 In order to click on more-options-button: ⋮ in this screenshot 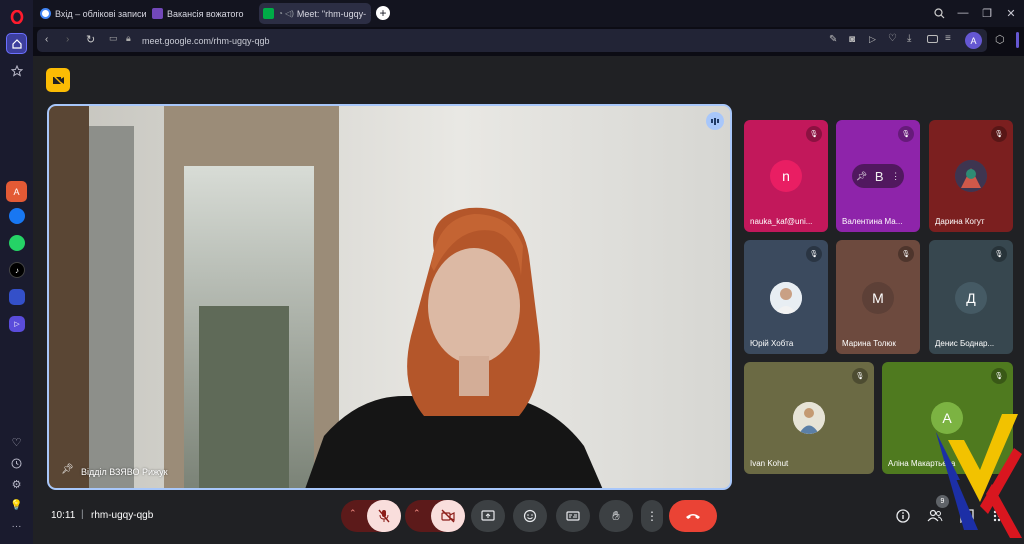, I will do `click(652, 516)`.